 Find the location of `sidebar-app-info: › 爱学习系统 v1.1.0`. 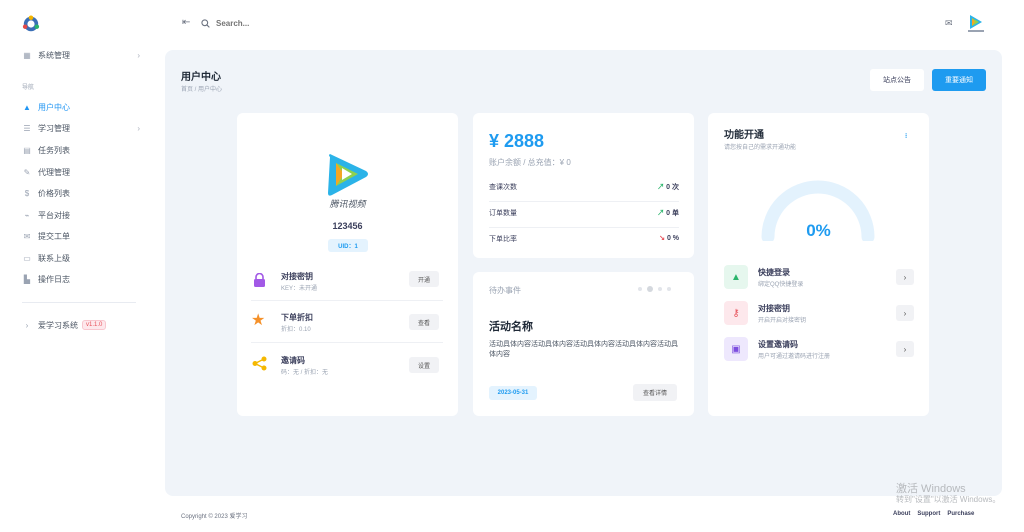

sidebar-app-info: › 爱学习系统 v1.1.0 is located at coordinates (81, 325).